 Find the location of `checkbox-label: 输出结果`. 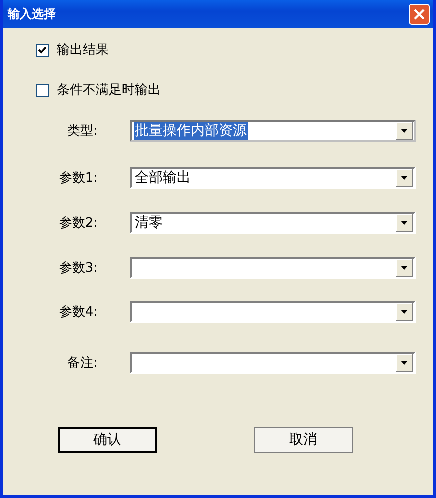

checkbox-label: 输出结果 is located at coordinates (83, 50).